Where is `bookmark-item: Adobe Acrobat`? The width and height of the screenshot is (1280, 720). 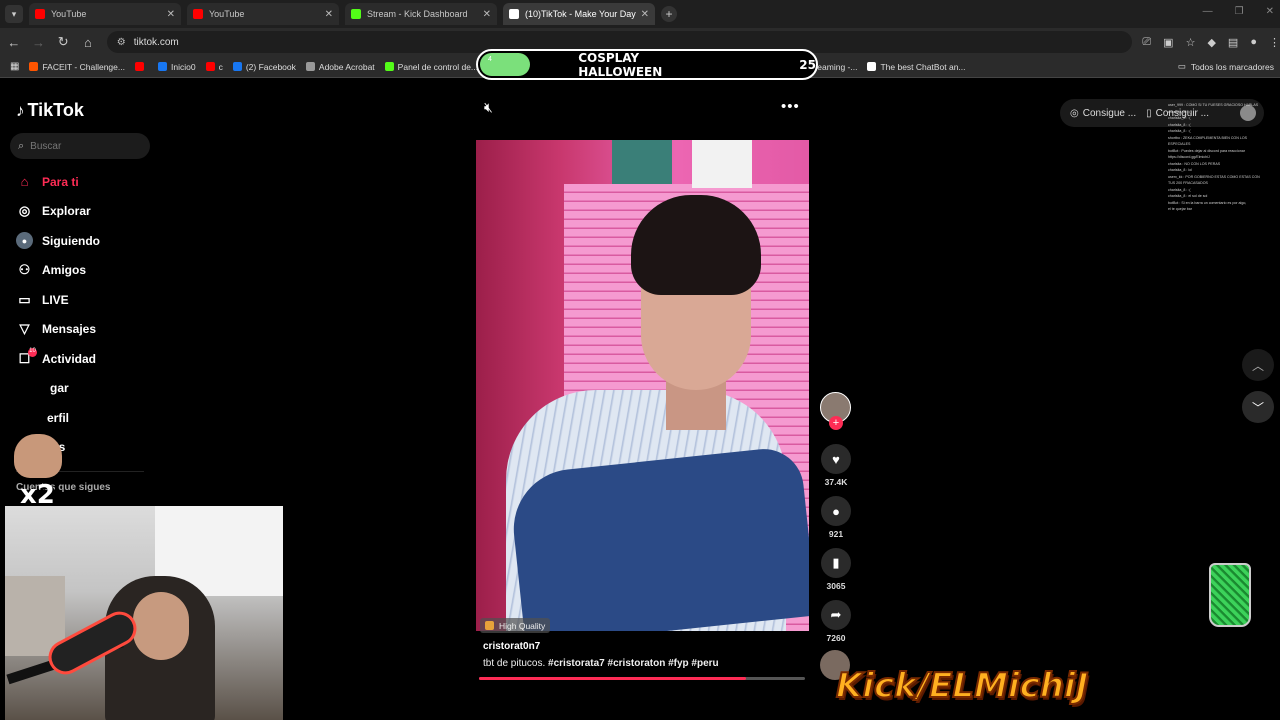
bookmark-item: Adobe Acrobat is located at coordinates (340, 66).